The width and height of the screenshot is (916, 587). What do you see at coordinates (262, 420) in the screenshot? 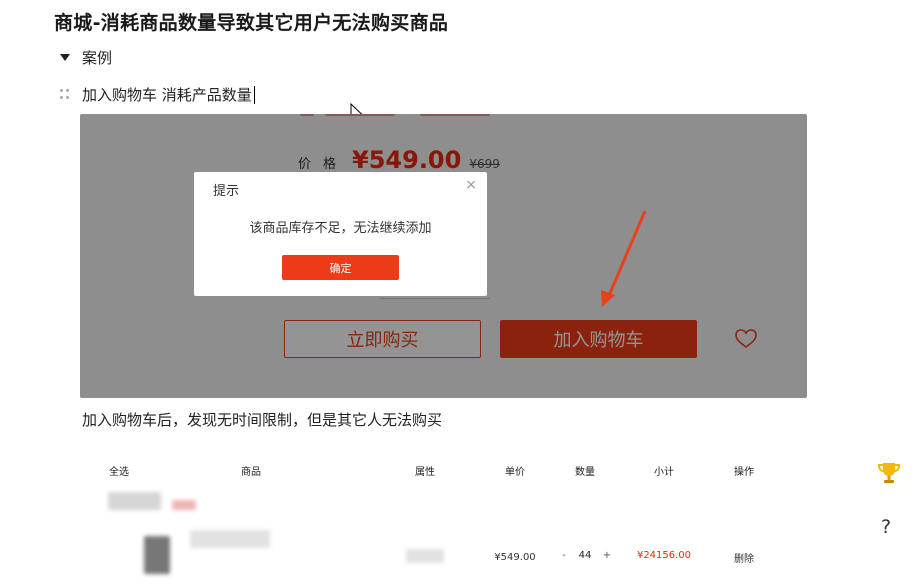
I see `caption: 加入购物车后，发现无时间限制，但是其它人无法购买` at bounding box center [262, 420].